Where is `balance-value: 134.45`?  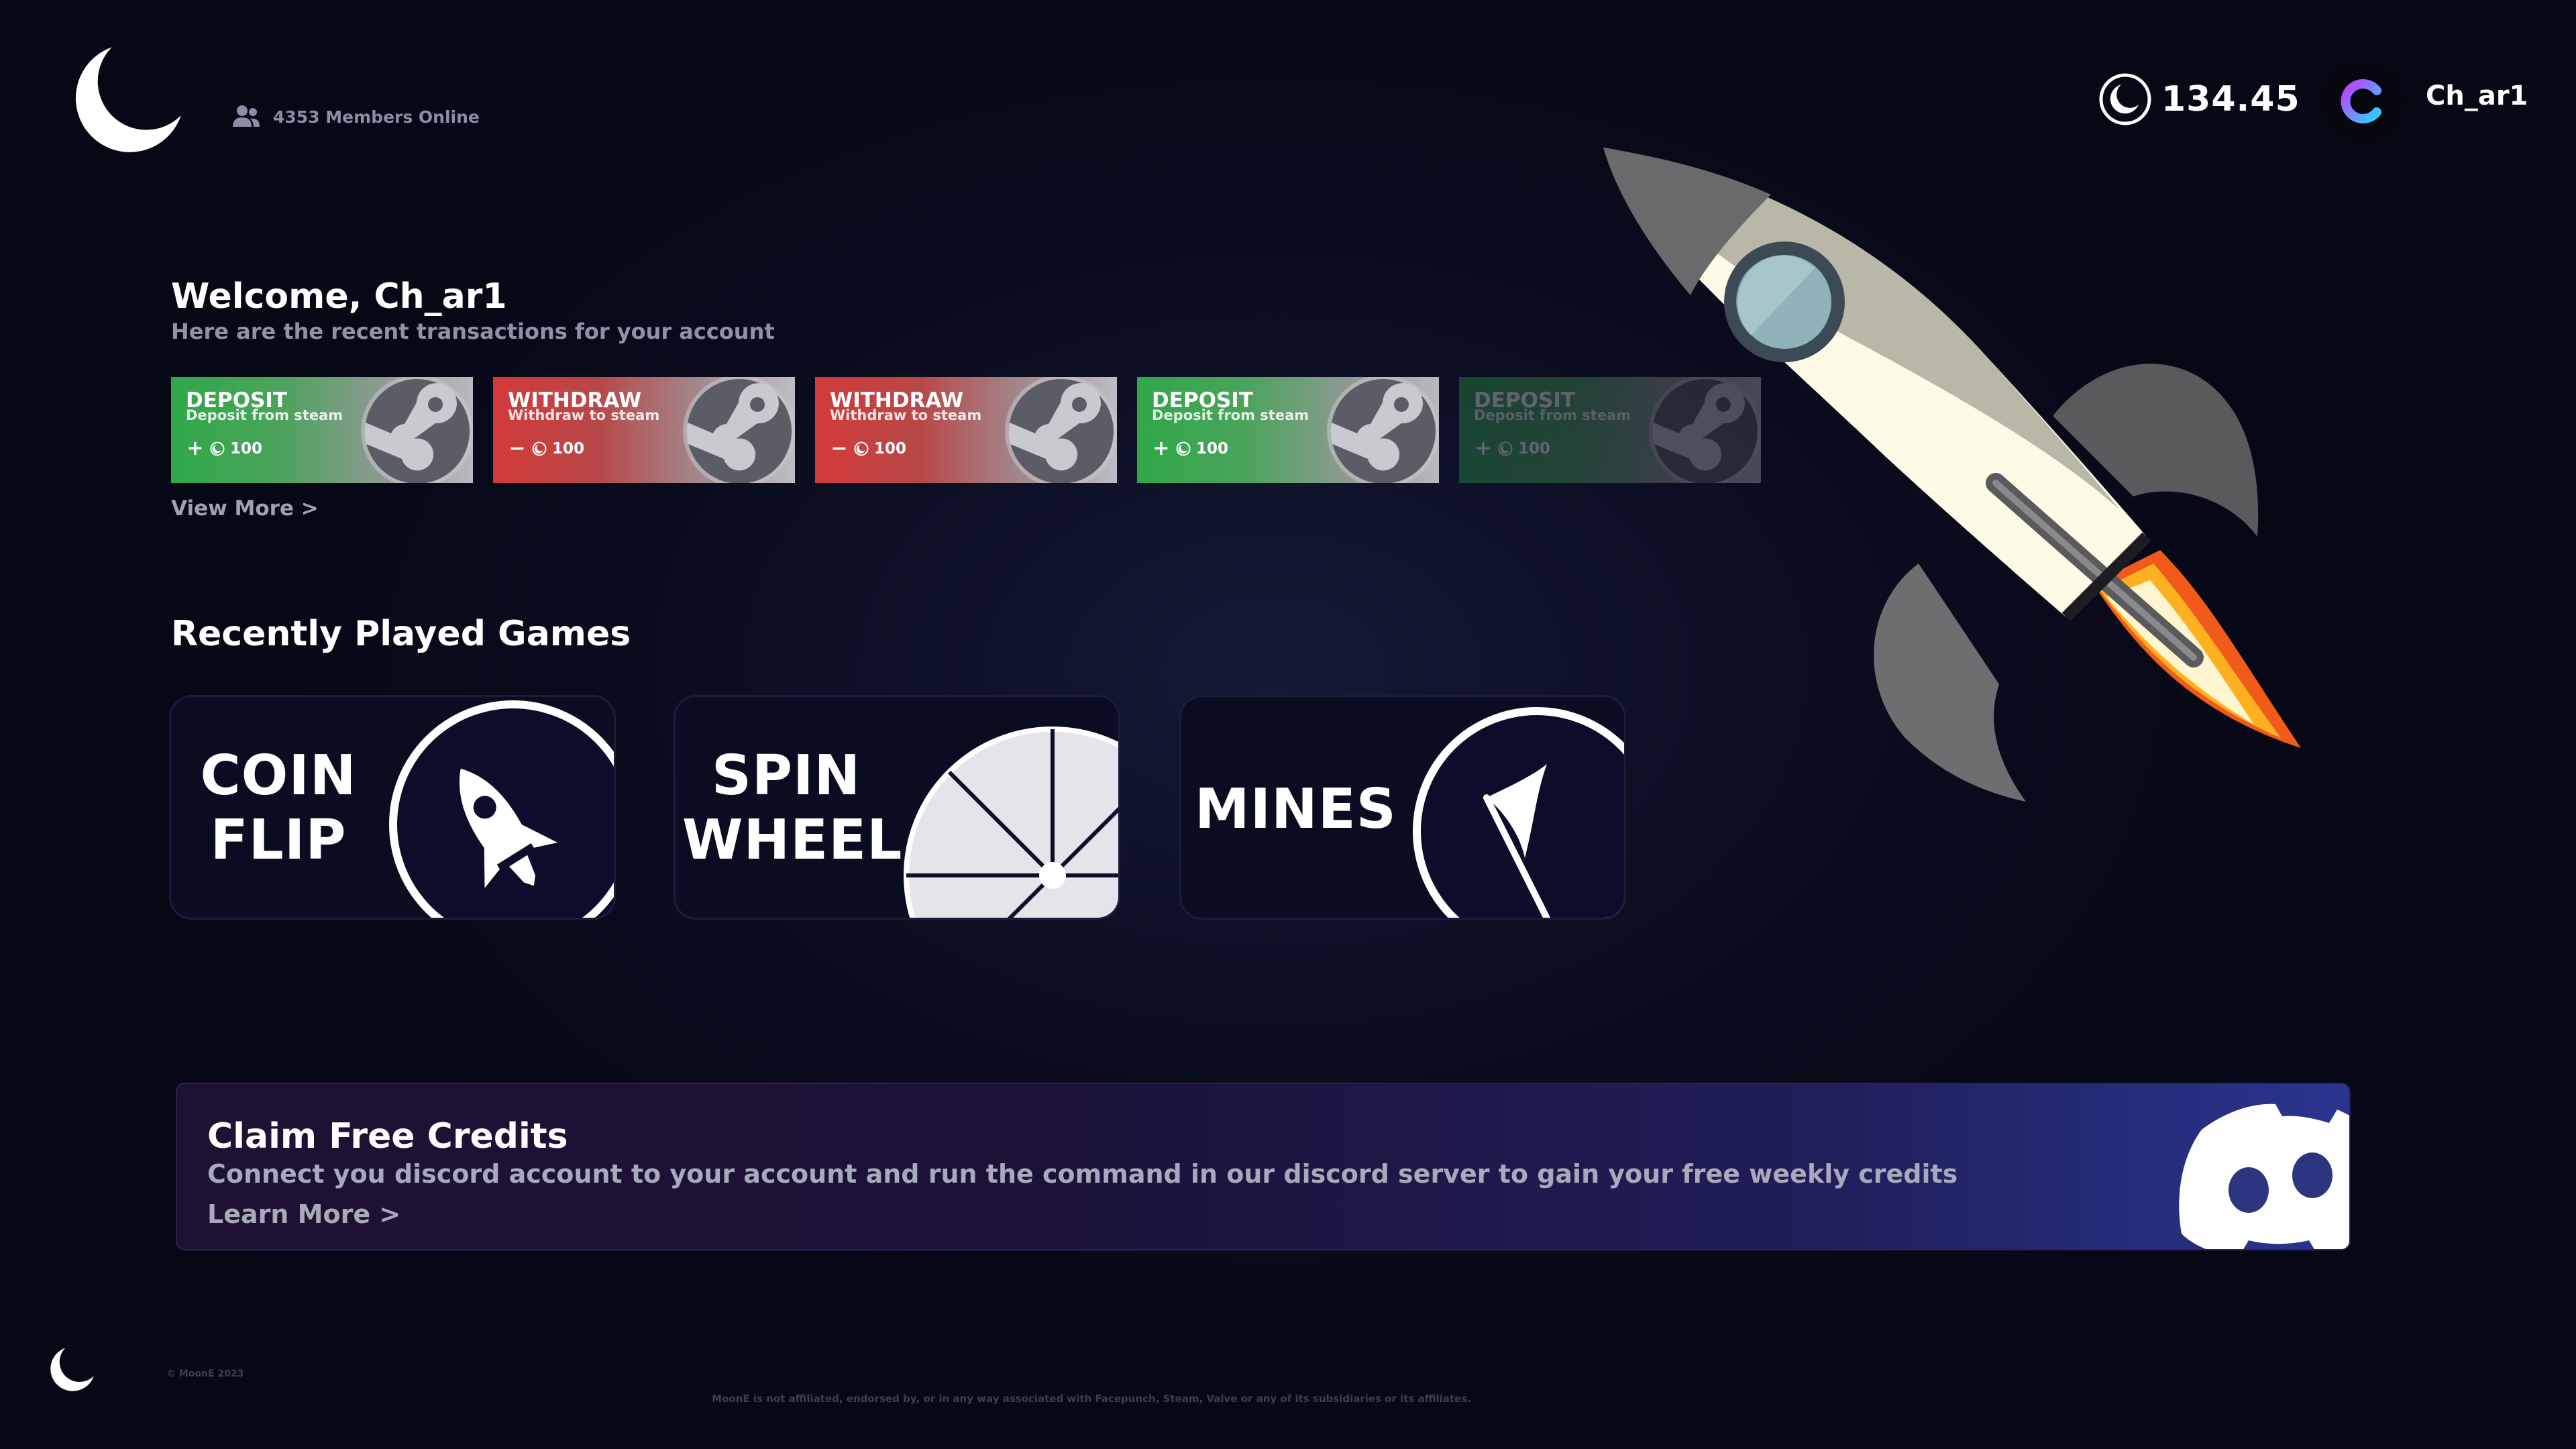
balance-value: 134.45 is located at coordinates (2230, 99).